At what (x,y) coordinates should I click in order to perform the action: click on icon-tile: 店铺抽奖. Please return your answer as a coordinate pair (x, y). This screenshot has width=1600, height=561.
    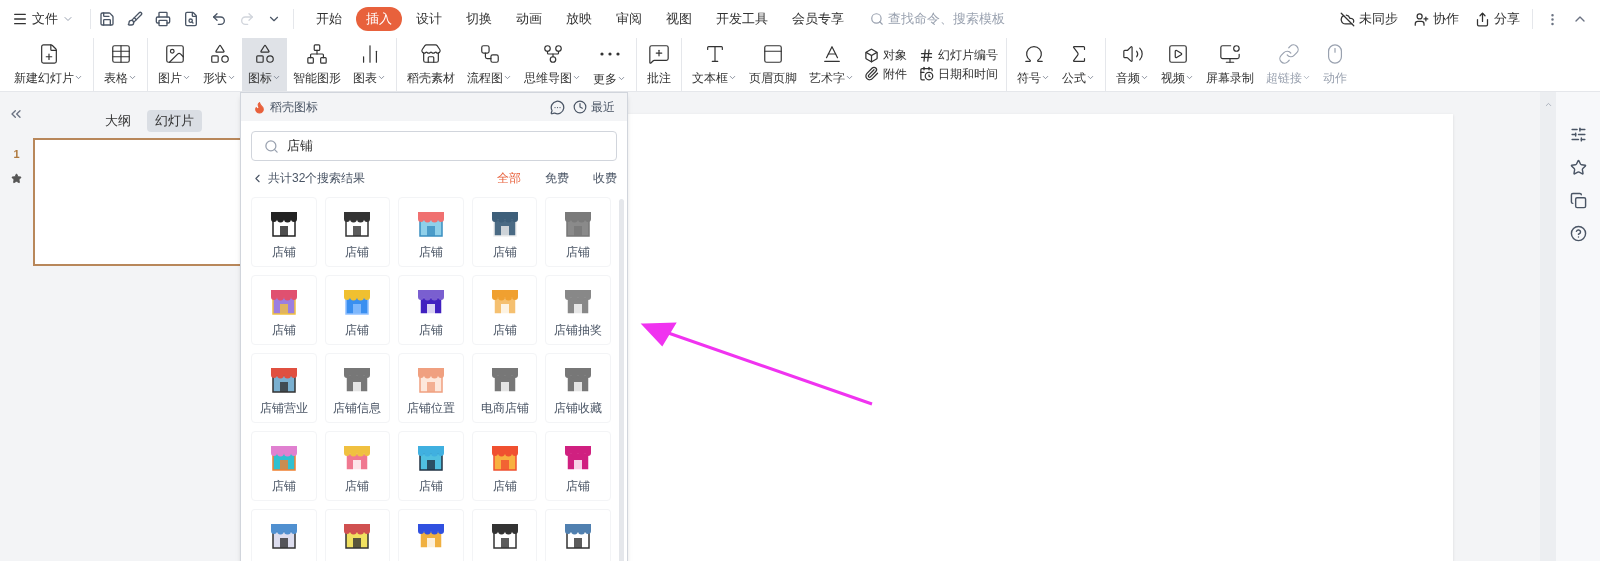
    Looking at the image, I should click on (578, 310).